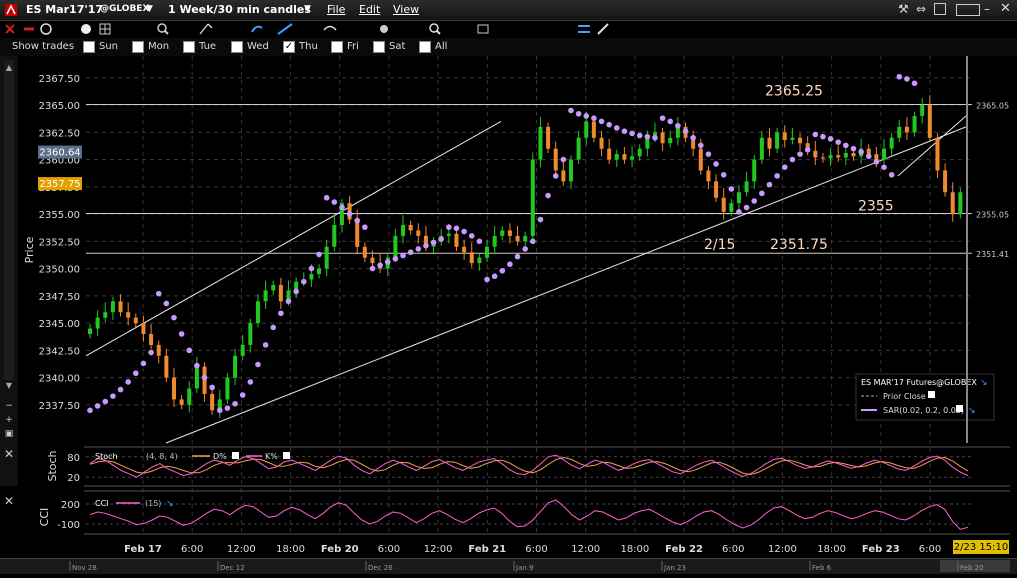  I want to click on exchange-title: @GLOBEX, so click(125, 9).